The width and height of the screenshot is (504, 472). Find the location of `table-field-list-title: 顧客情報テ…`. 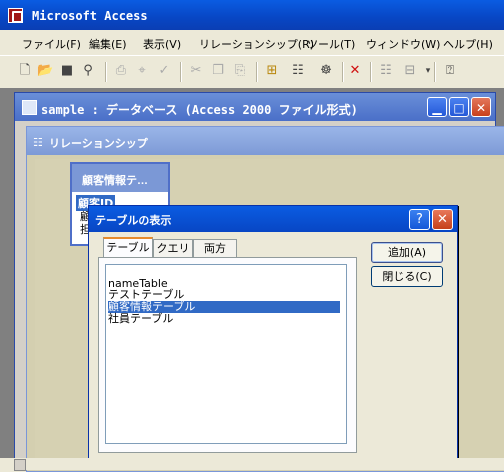

table-field-list-title: 顧客情報テ… is located at coordinates (120, 178).